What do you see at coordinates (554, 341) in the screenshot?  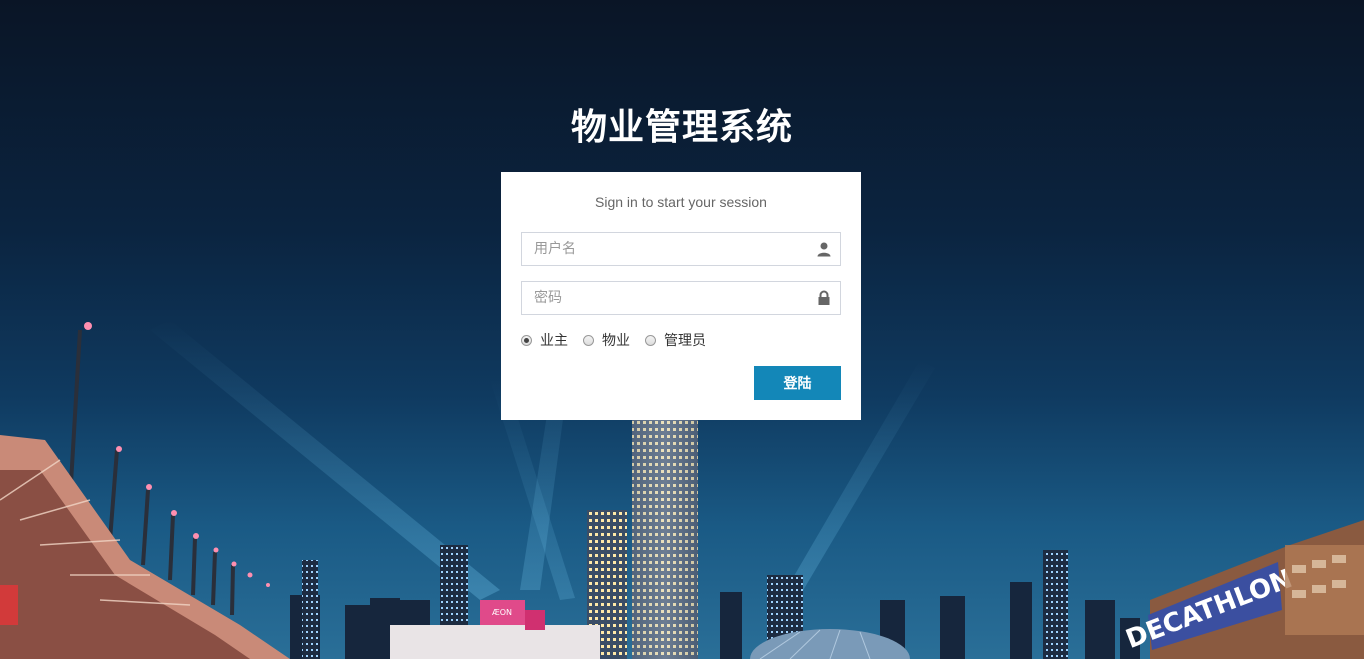 I see `radio-label: 业主` at bounding box center [554, 341].